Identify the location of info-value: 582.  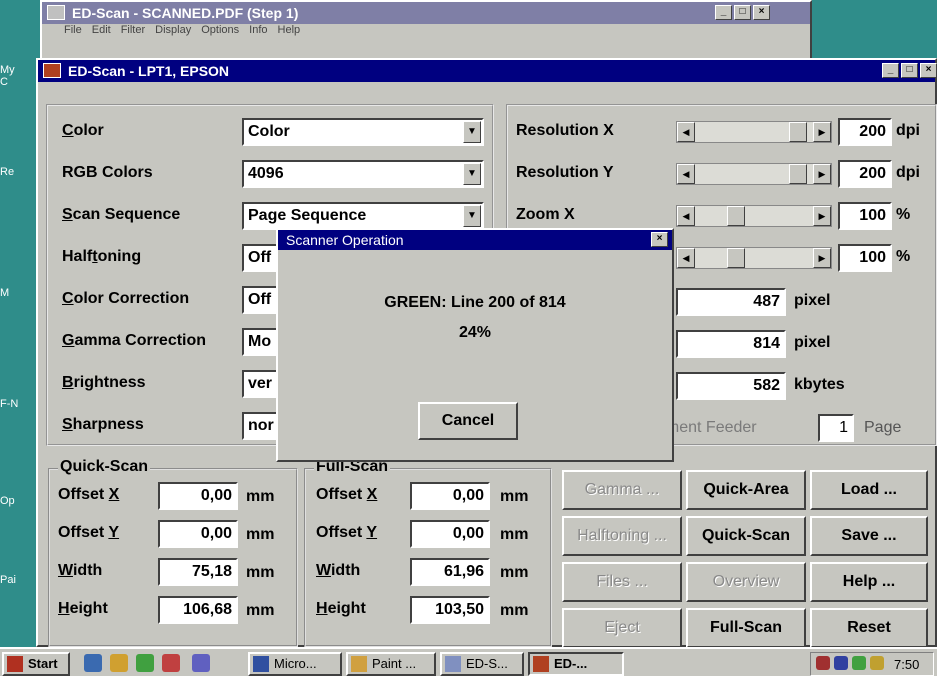
(731, 386).